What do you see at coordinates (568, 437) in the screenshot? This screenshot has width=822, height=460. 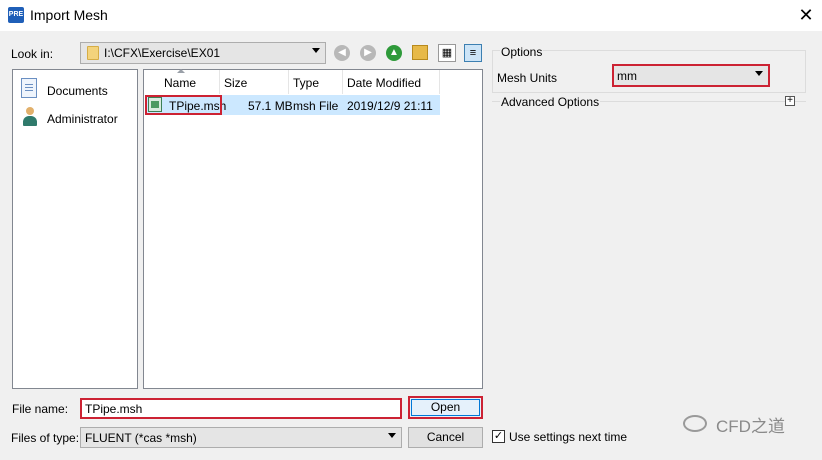 I see `use-settings-label: Use settings next time` at bounding box center [568, 437].